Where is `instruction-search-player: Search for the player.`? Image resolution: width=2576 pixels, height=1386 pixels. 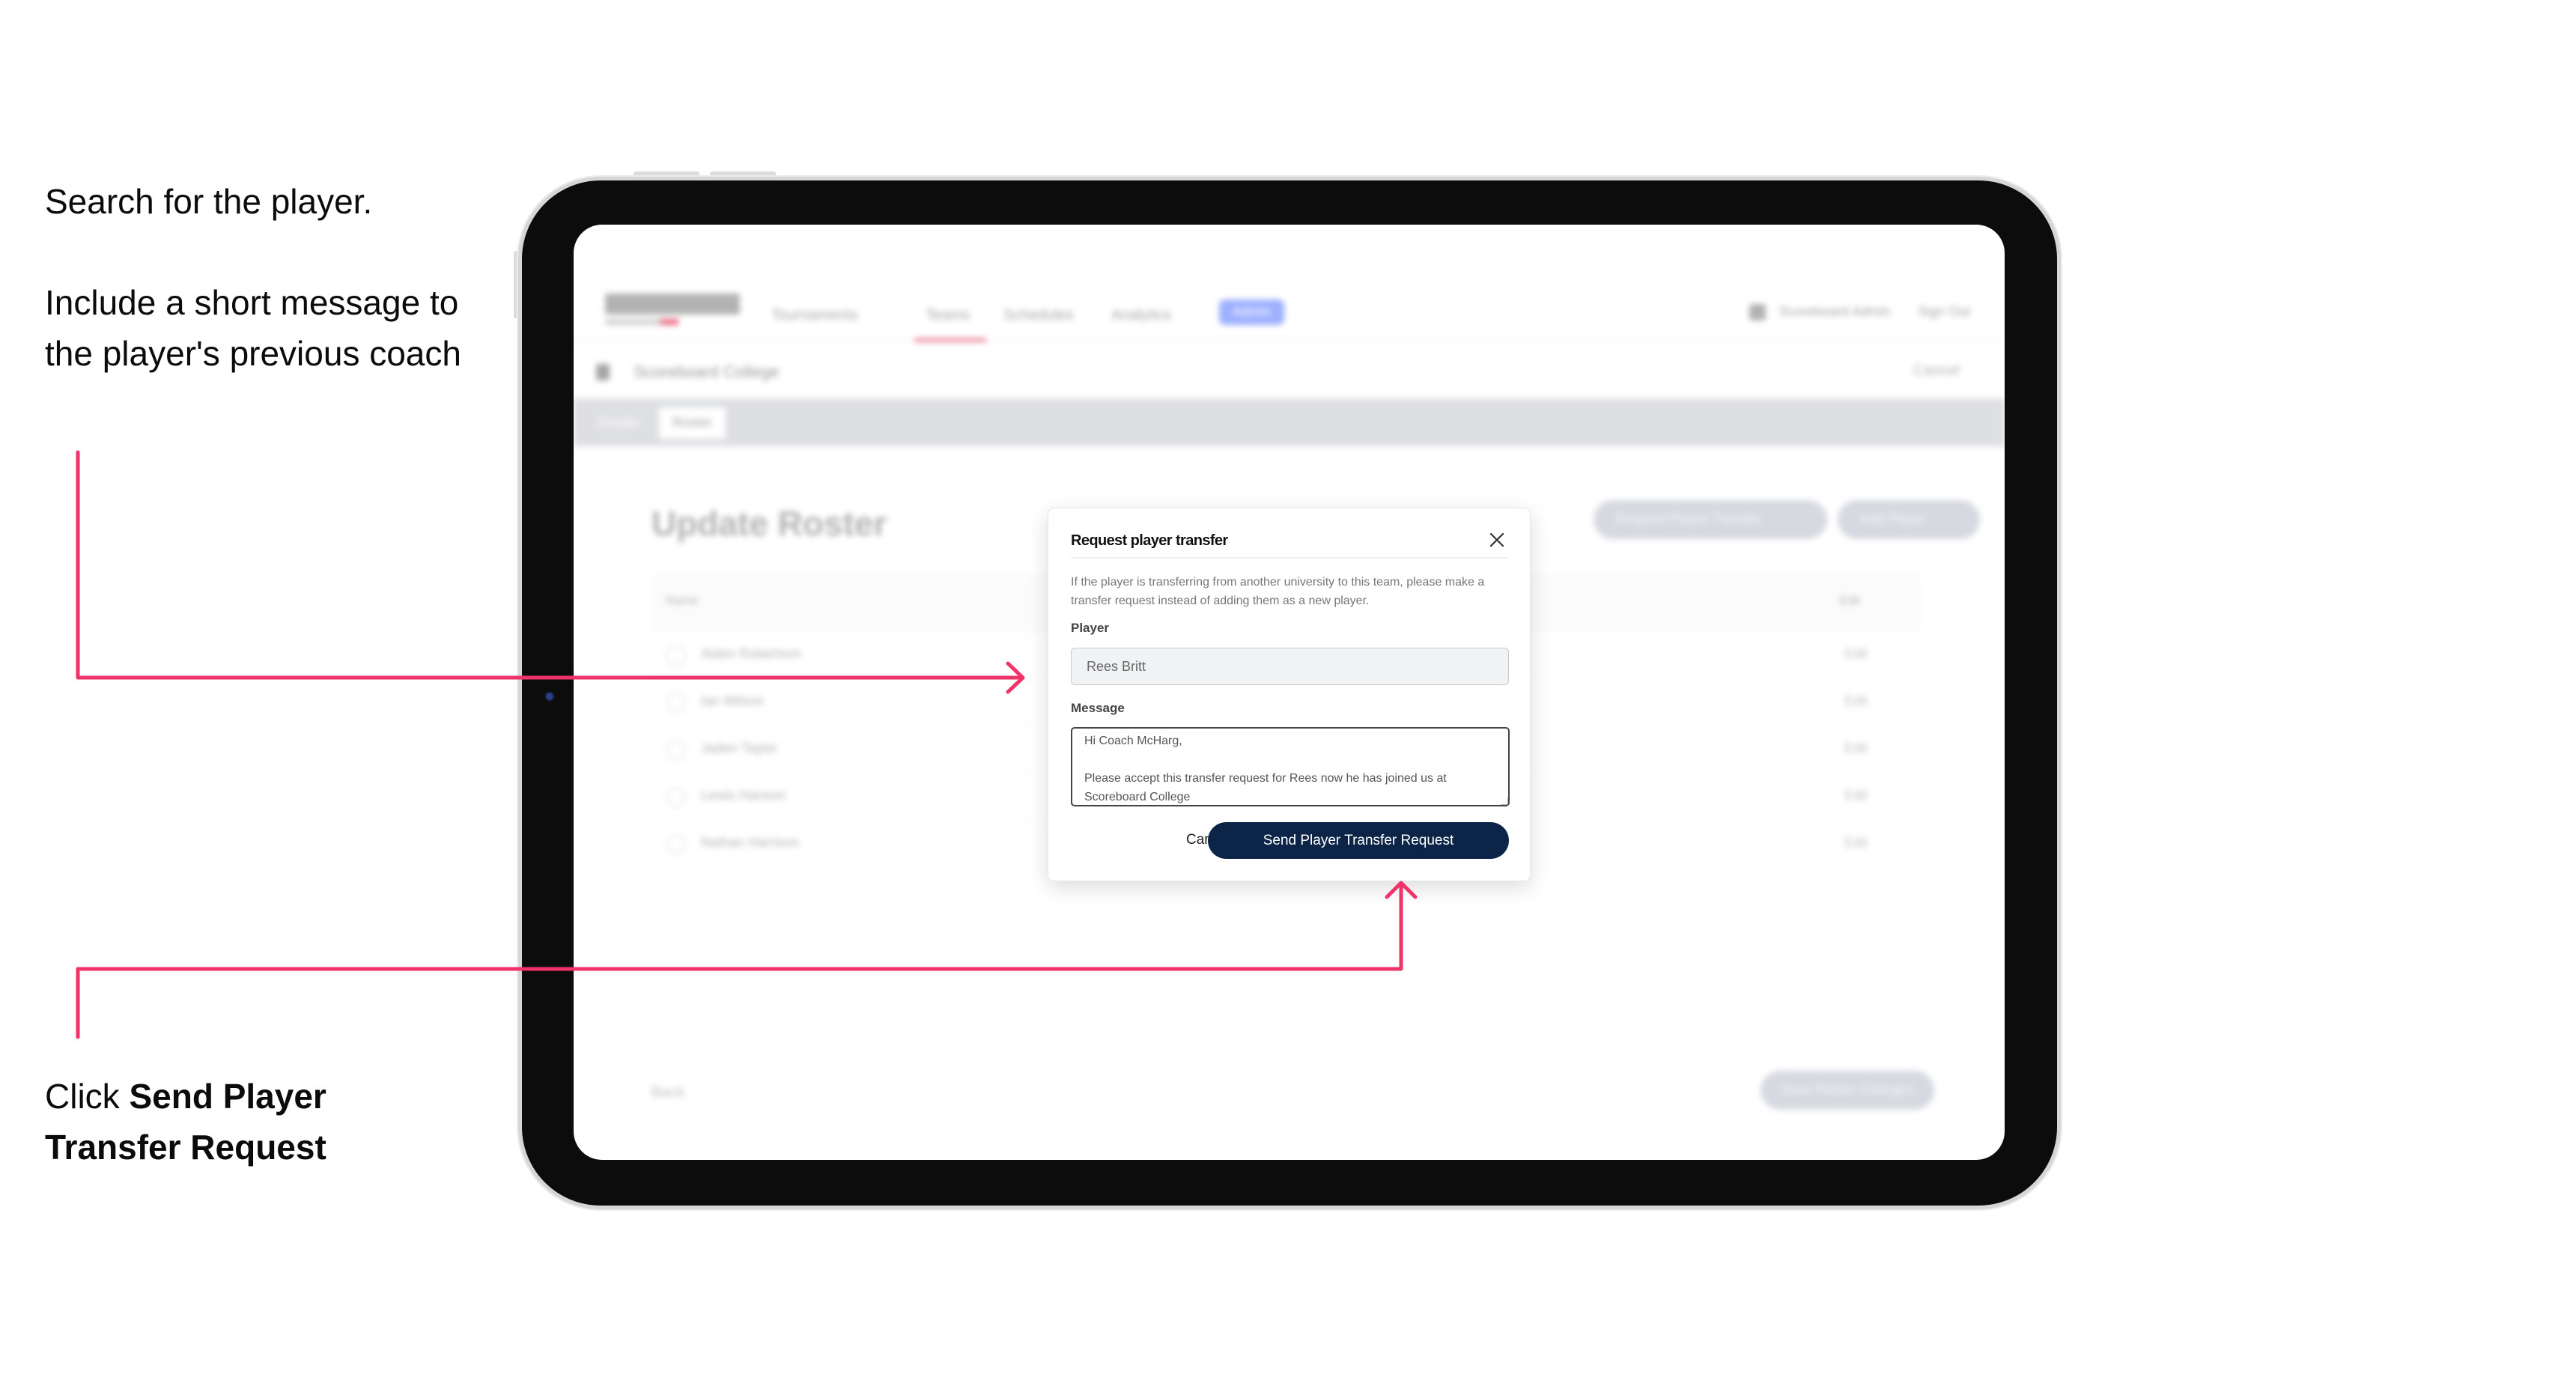
instruction-search-player: Search for the player. is located at coordinates (209, 202).